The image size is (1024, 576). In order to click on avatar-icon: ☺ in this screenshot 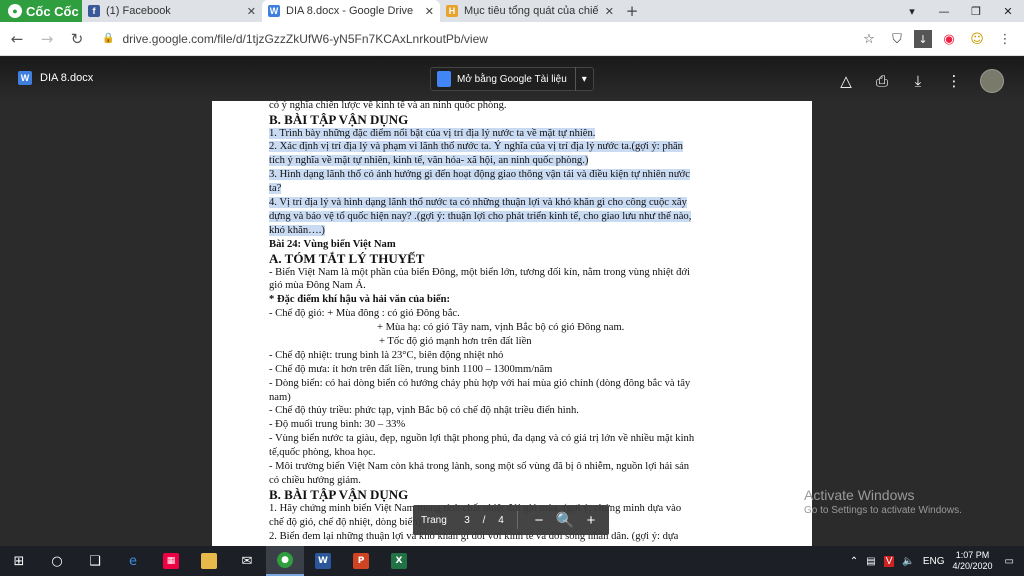, I will do `click(977, 39)`.